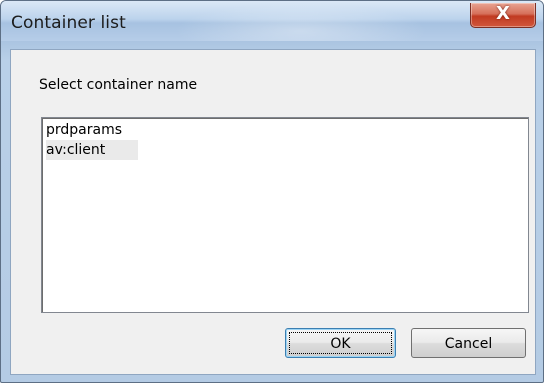  I want to click on ok-button: OK, so click(340, 343).